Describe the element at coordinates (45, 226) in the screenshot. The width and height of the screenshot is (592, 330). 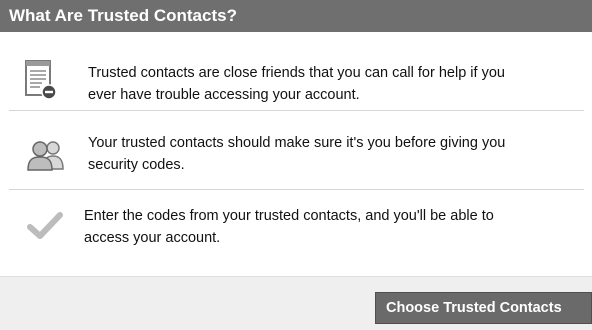
I see `checkmark-icon` at that location.